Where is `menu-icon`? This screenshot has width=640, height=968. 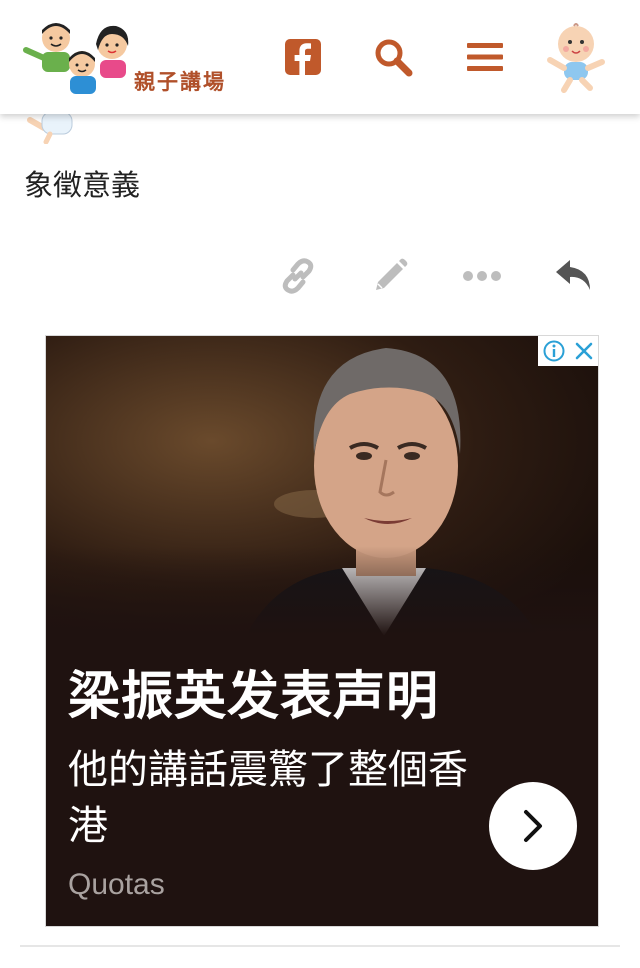 menu-icon is located at coordinates (485, 57).